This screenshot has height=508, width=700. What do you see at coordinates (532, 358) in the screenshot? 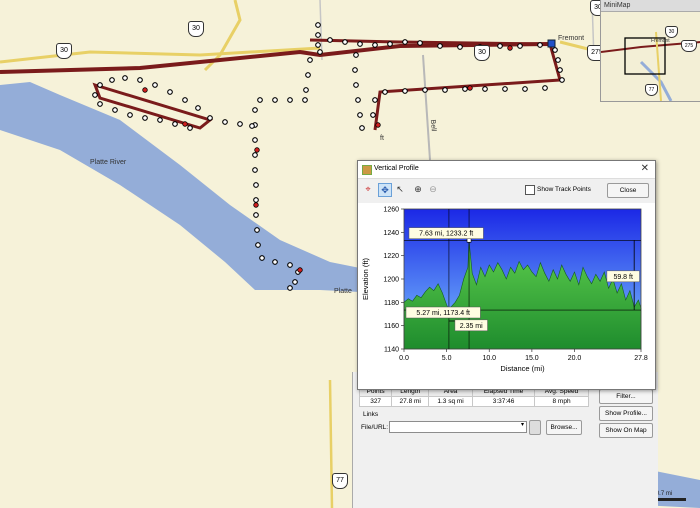
I see `x-tick-label: 15.0` at bounding box center [532, 358].